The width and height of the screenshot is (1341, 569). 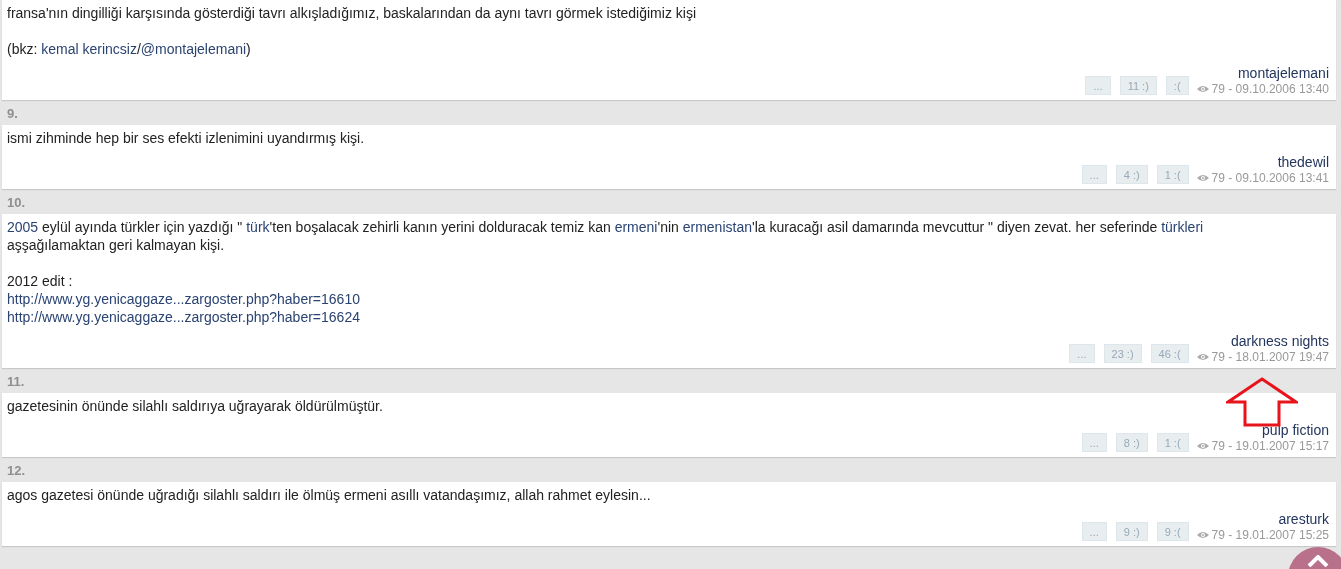 What do you see at coordinates (186, 138) in the screenshot?
I see `entry-text: ismi zihminde hep bir ses efekti izlenimini uyandırmış kişi.` at bounding box center [186, 138].